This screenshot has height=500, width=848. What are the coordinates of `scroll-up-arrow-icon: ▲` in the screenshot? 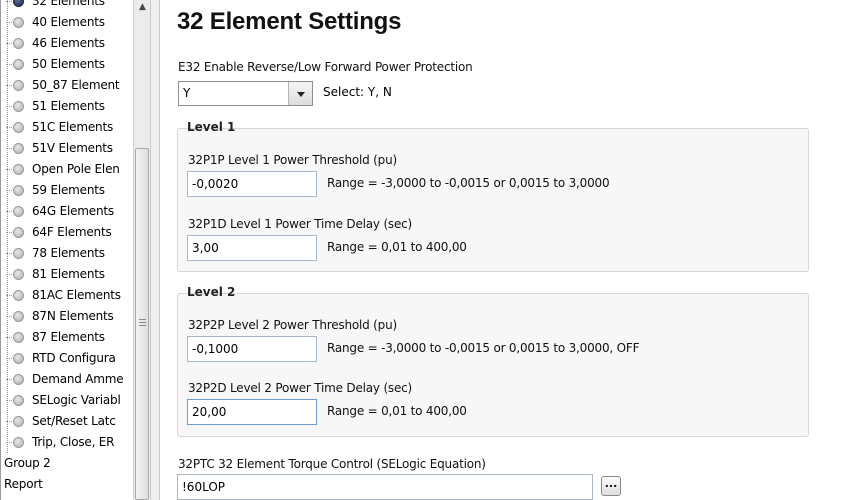 It's located at (142, 7).